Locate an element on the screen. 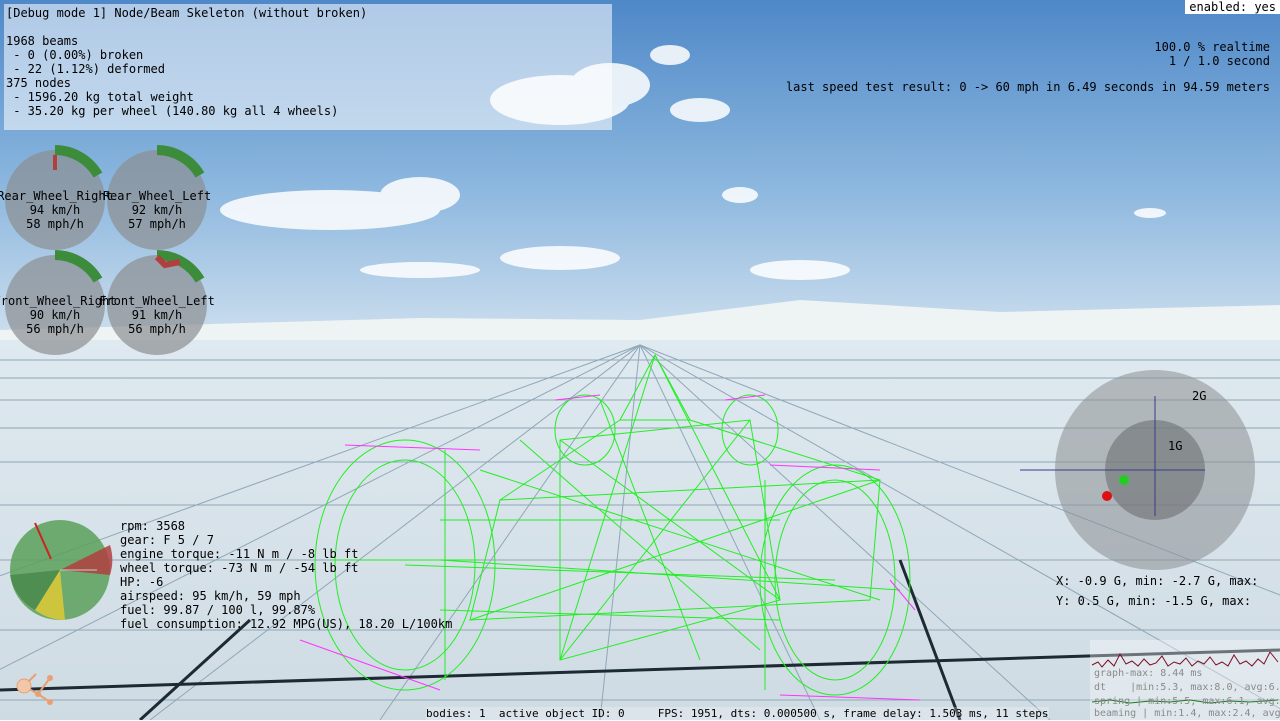 This screenshot has width=1280, height=721. engine-torque: engine torque: -11 N m / -8 lb ft is located at coordinates (239, 554).